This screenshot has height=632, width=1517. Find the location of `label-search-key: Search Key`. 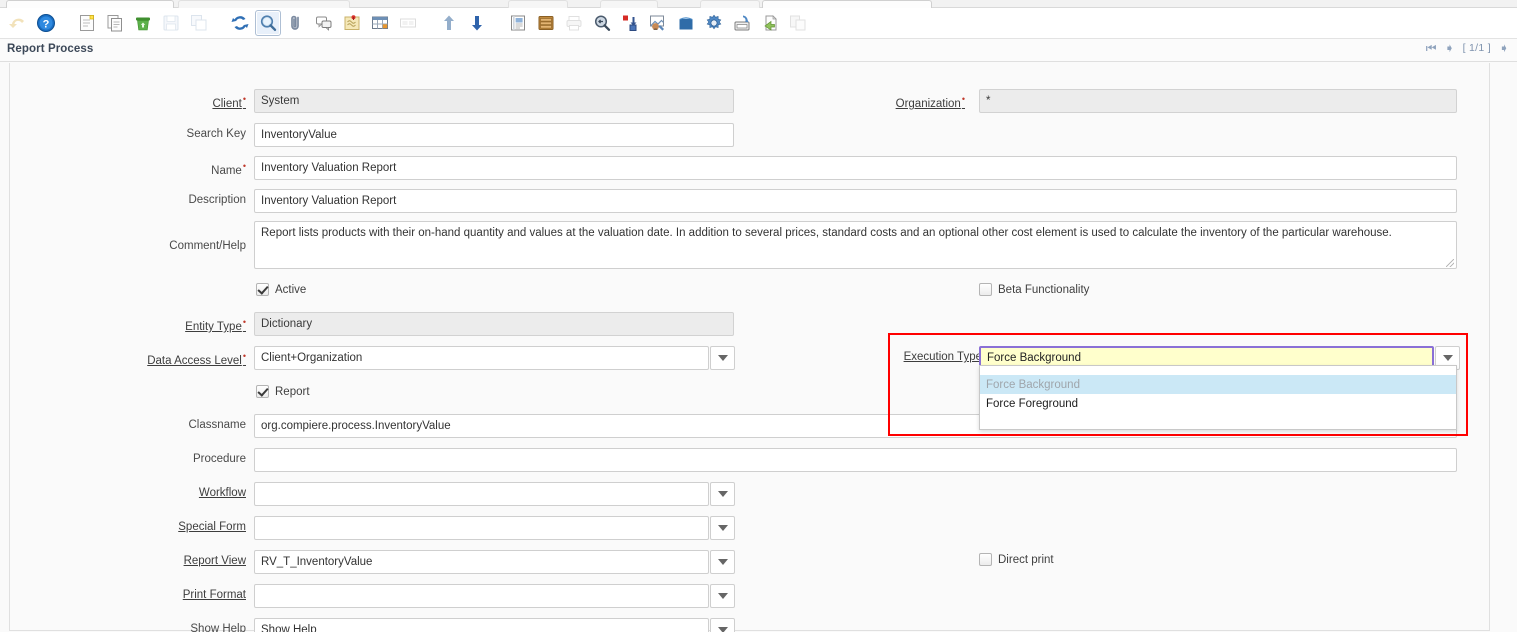

label-search-key: Search Key is located at coordinates (216, 134).